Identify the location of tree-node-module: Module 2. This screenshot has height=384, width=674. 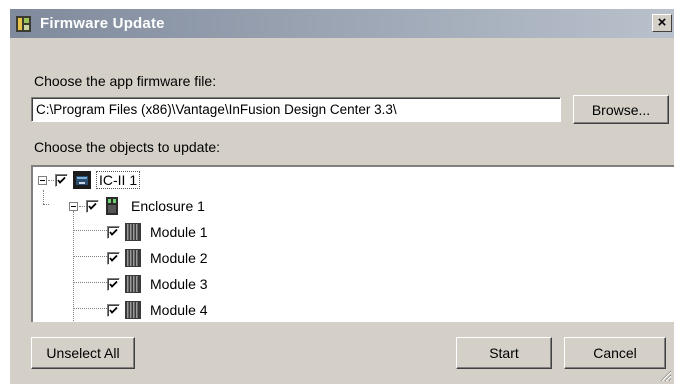
(157, 258).